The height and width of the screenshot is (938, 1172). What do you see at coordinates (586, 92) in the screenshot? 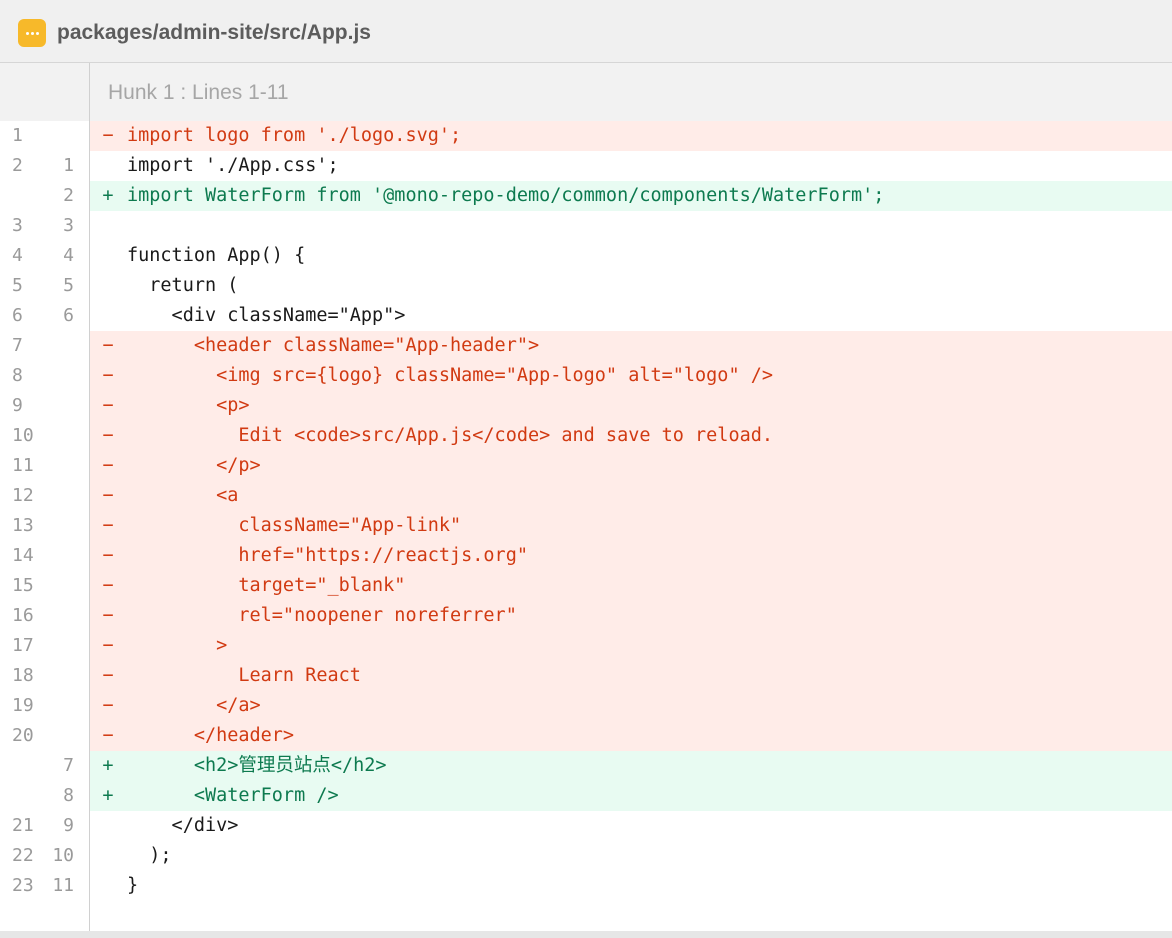
I see `hunk-header: Hunk 1 : Lines 1-11` at bounding box center [586, 92].